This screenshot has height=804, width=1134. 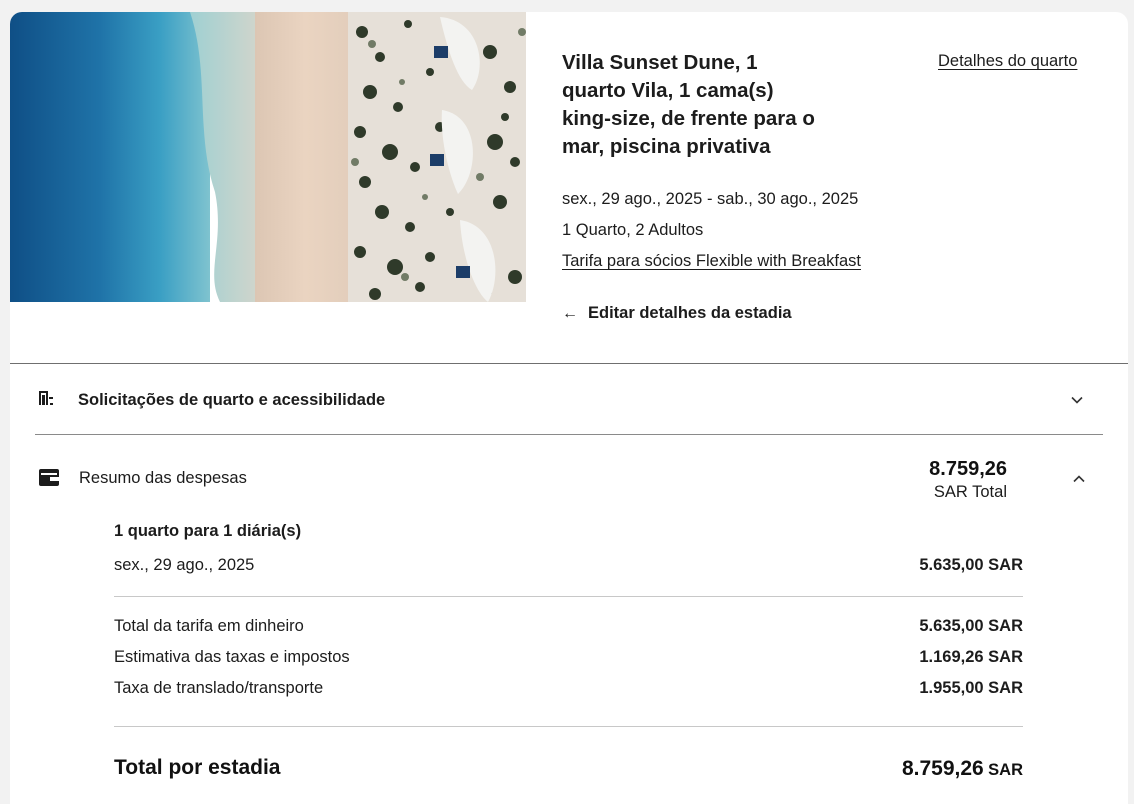 I want to click on edit-stay-button: ← Editar detalhes da estadia, so click(x=677, y=313).